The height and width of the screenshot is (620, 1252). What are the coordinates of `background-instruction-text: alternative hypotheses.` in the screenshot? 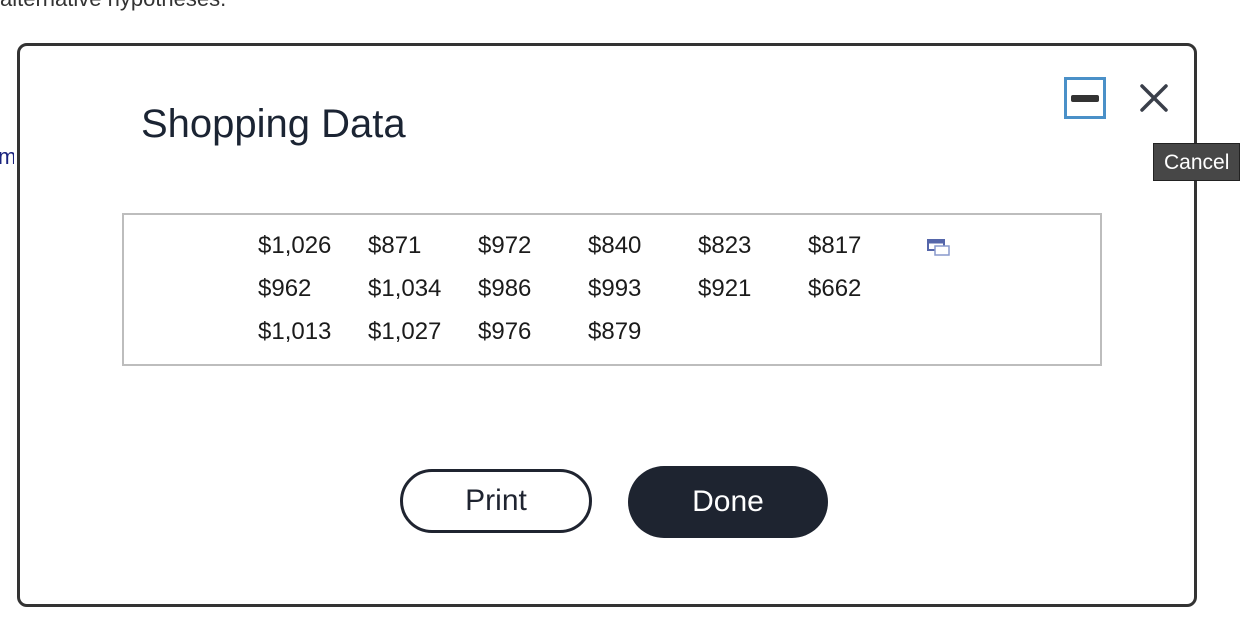 It's located at (113, 6).